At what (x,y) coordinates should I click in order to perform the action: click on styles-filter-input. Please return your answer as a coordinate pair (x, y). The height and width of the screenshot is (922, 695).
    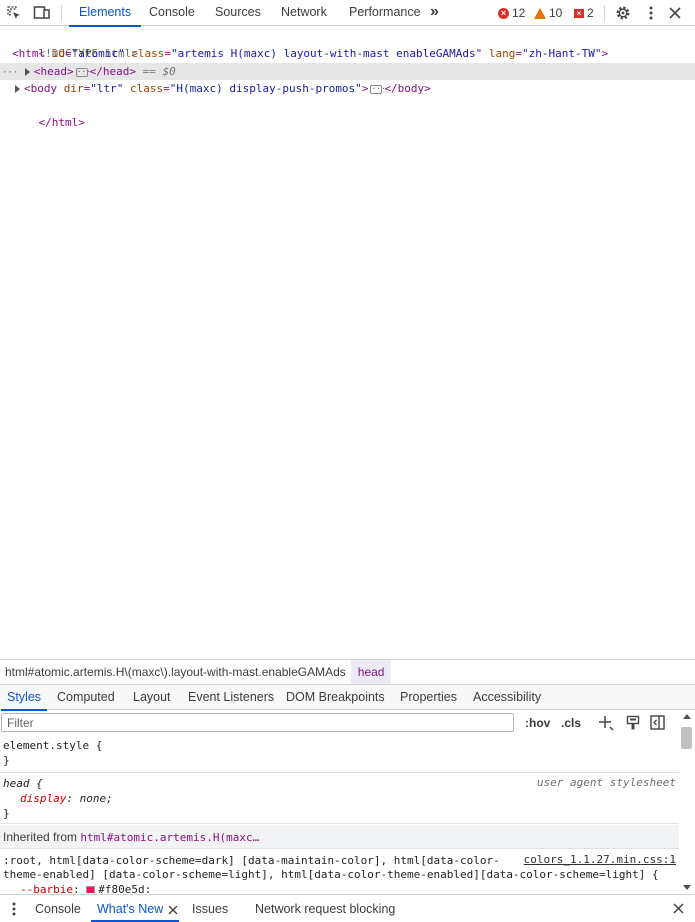
    Looking at the image, I should click on (257, 722).